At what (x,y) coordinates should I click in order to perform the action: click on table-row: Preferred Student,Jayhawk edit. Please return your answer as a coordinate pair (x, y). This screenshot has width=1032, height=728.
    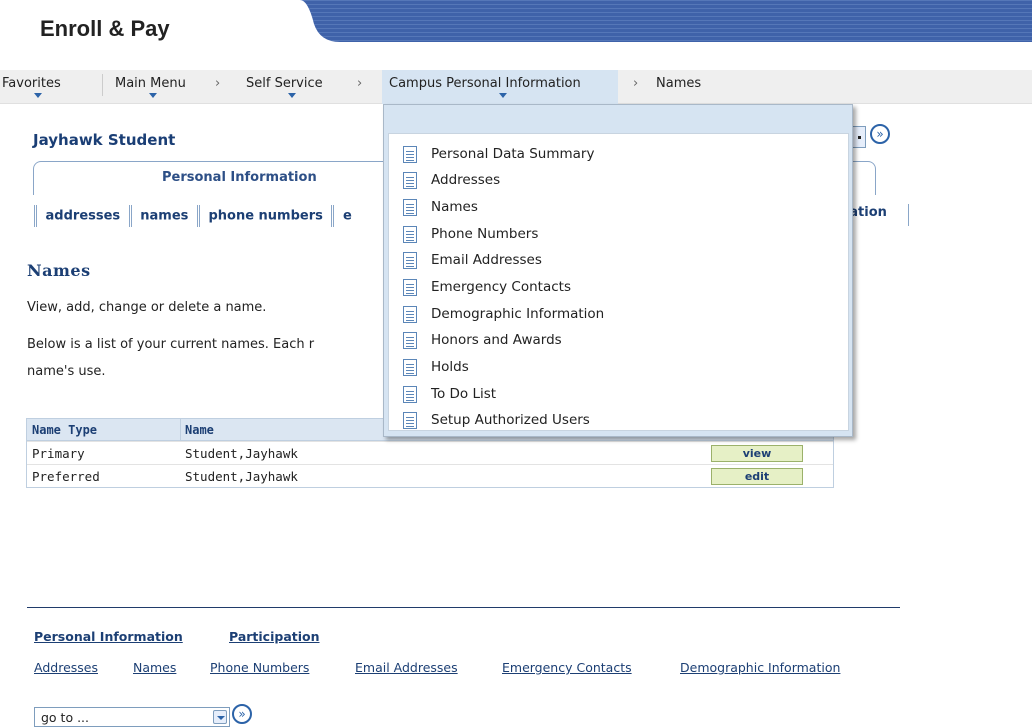
    Looking at the image, I should click on (430, 475).